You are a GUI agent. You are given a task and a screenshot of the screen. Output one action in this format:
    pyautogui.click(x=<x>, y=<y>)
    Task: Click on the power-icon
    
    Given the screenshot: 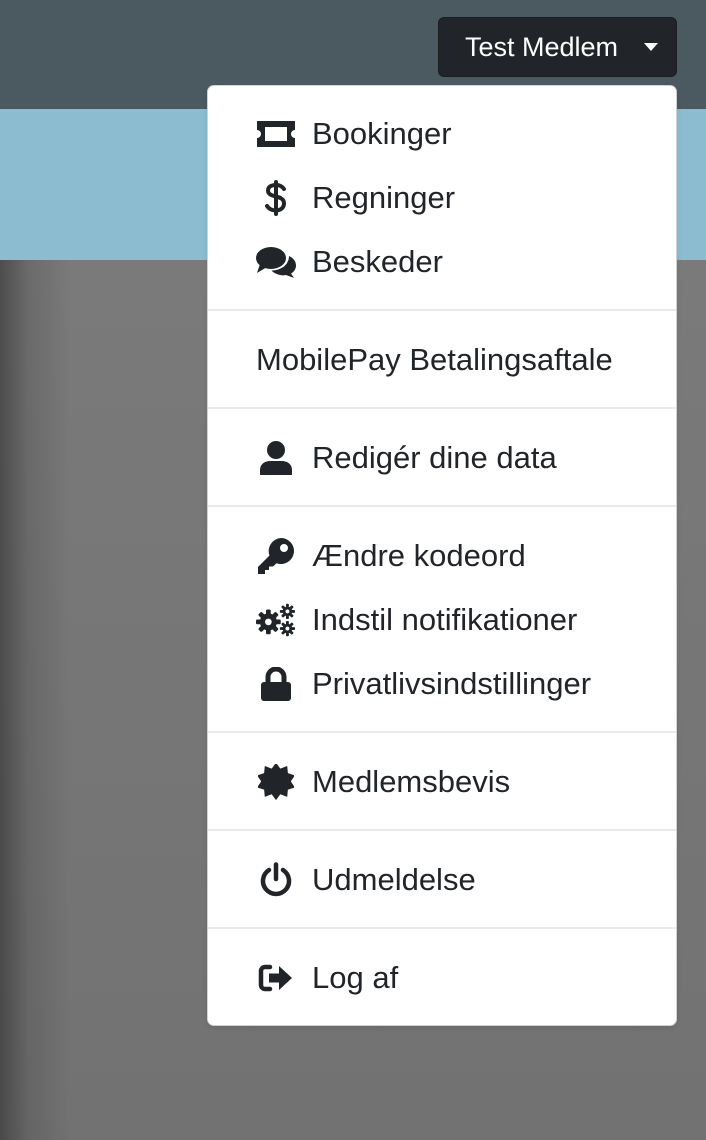 What is the action you would take?
    pyautogui.click(x=276, y=880)
    